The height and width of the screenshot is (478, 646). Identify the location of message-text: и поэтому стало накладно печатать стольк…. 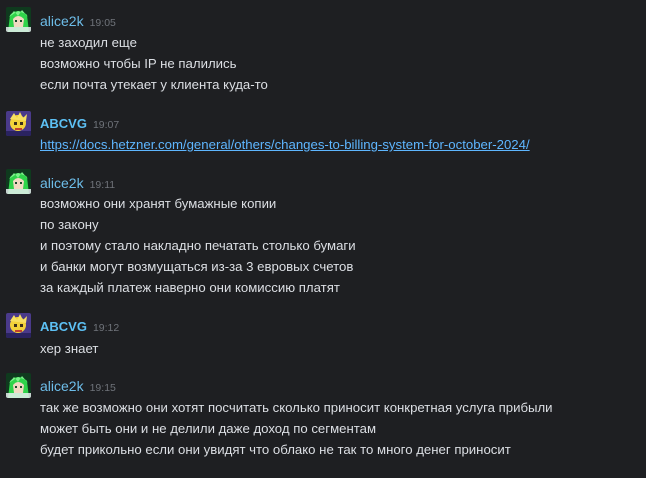
(198, 245).